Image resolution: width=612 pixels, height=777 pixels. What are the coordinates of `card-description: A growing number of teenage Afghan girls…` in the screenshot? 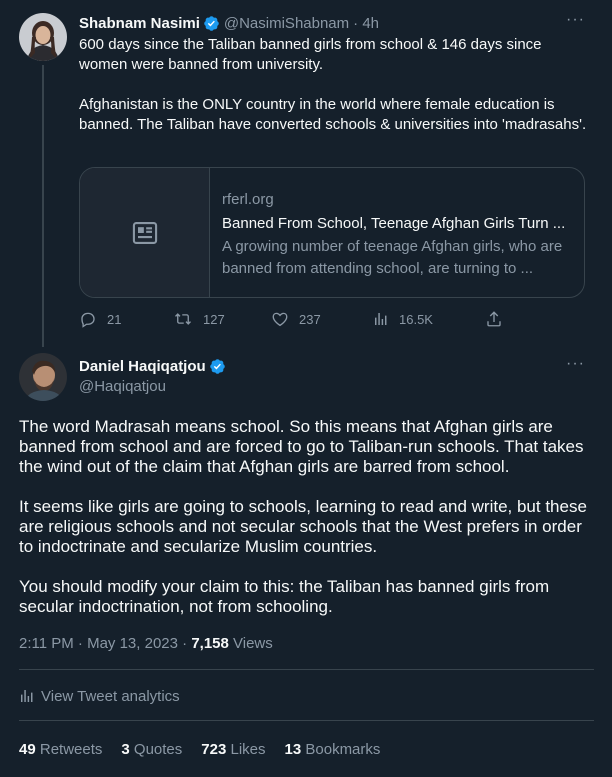 It's located at (392, 257).